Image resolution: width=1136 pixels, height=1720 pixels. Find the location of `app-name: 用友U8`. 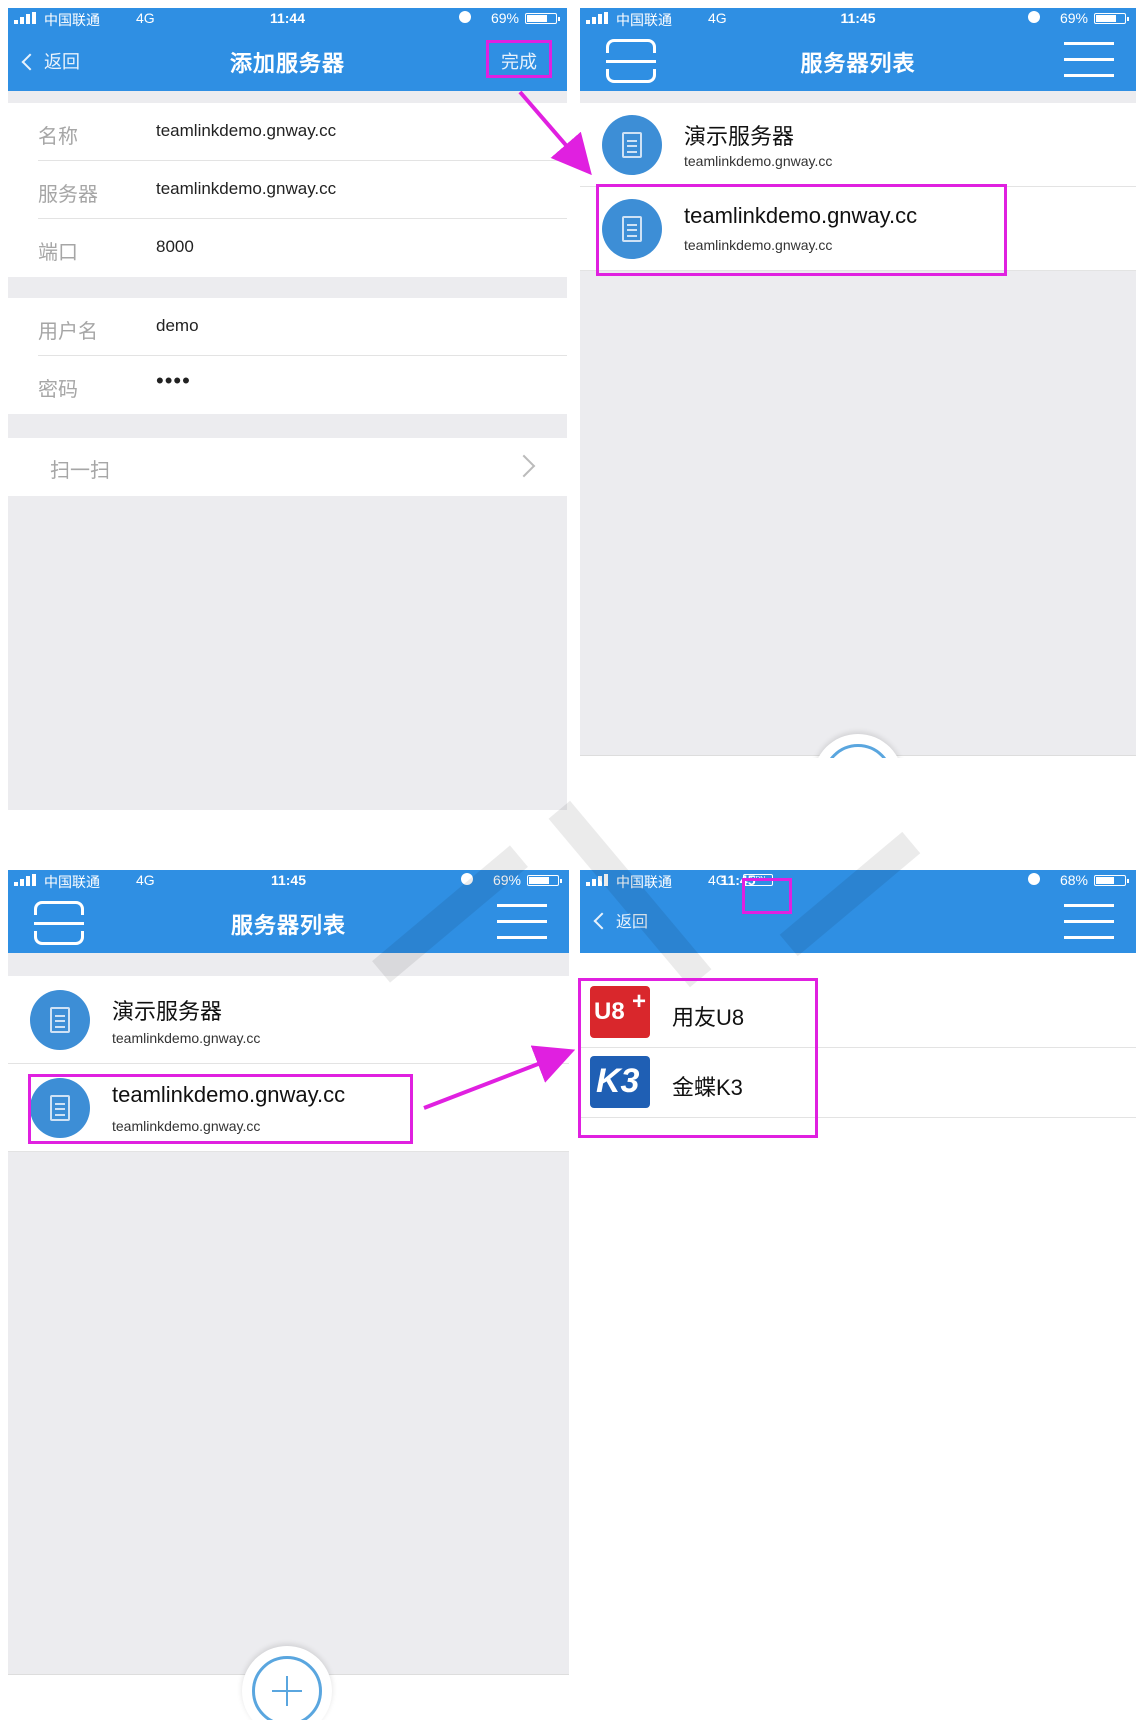

app-name: 用友U8 is located at coordinates (708, 1017).